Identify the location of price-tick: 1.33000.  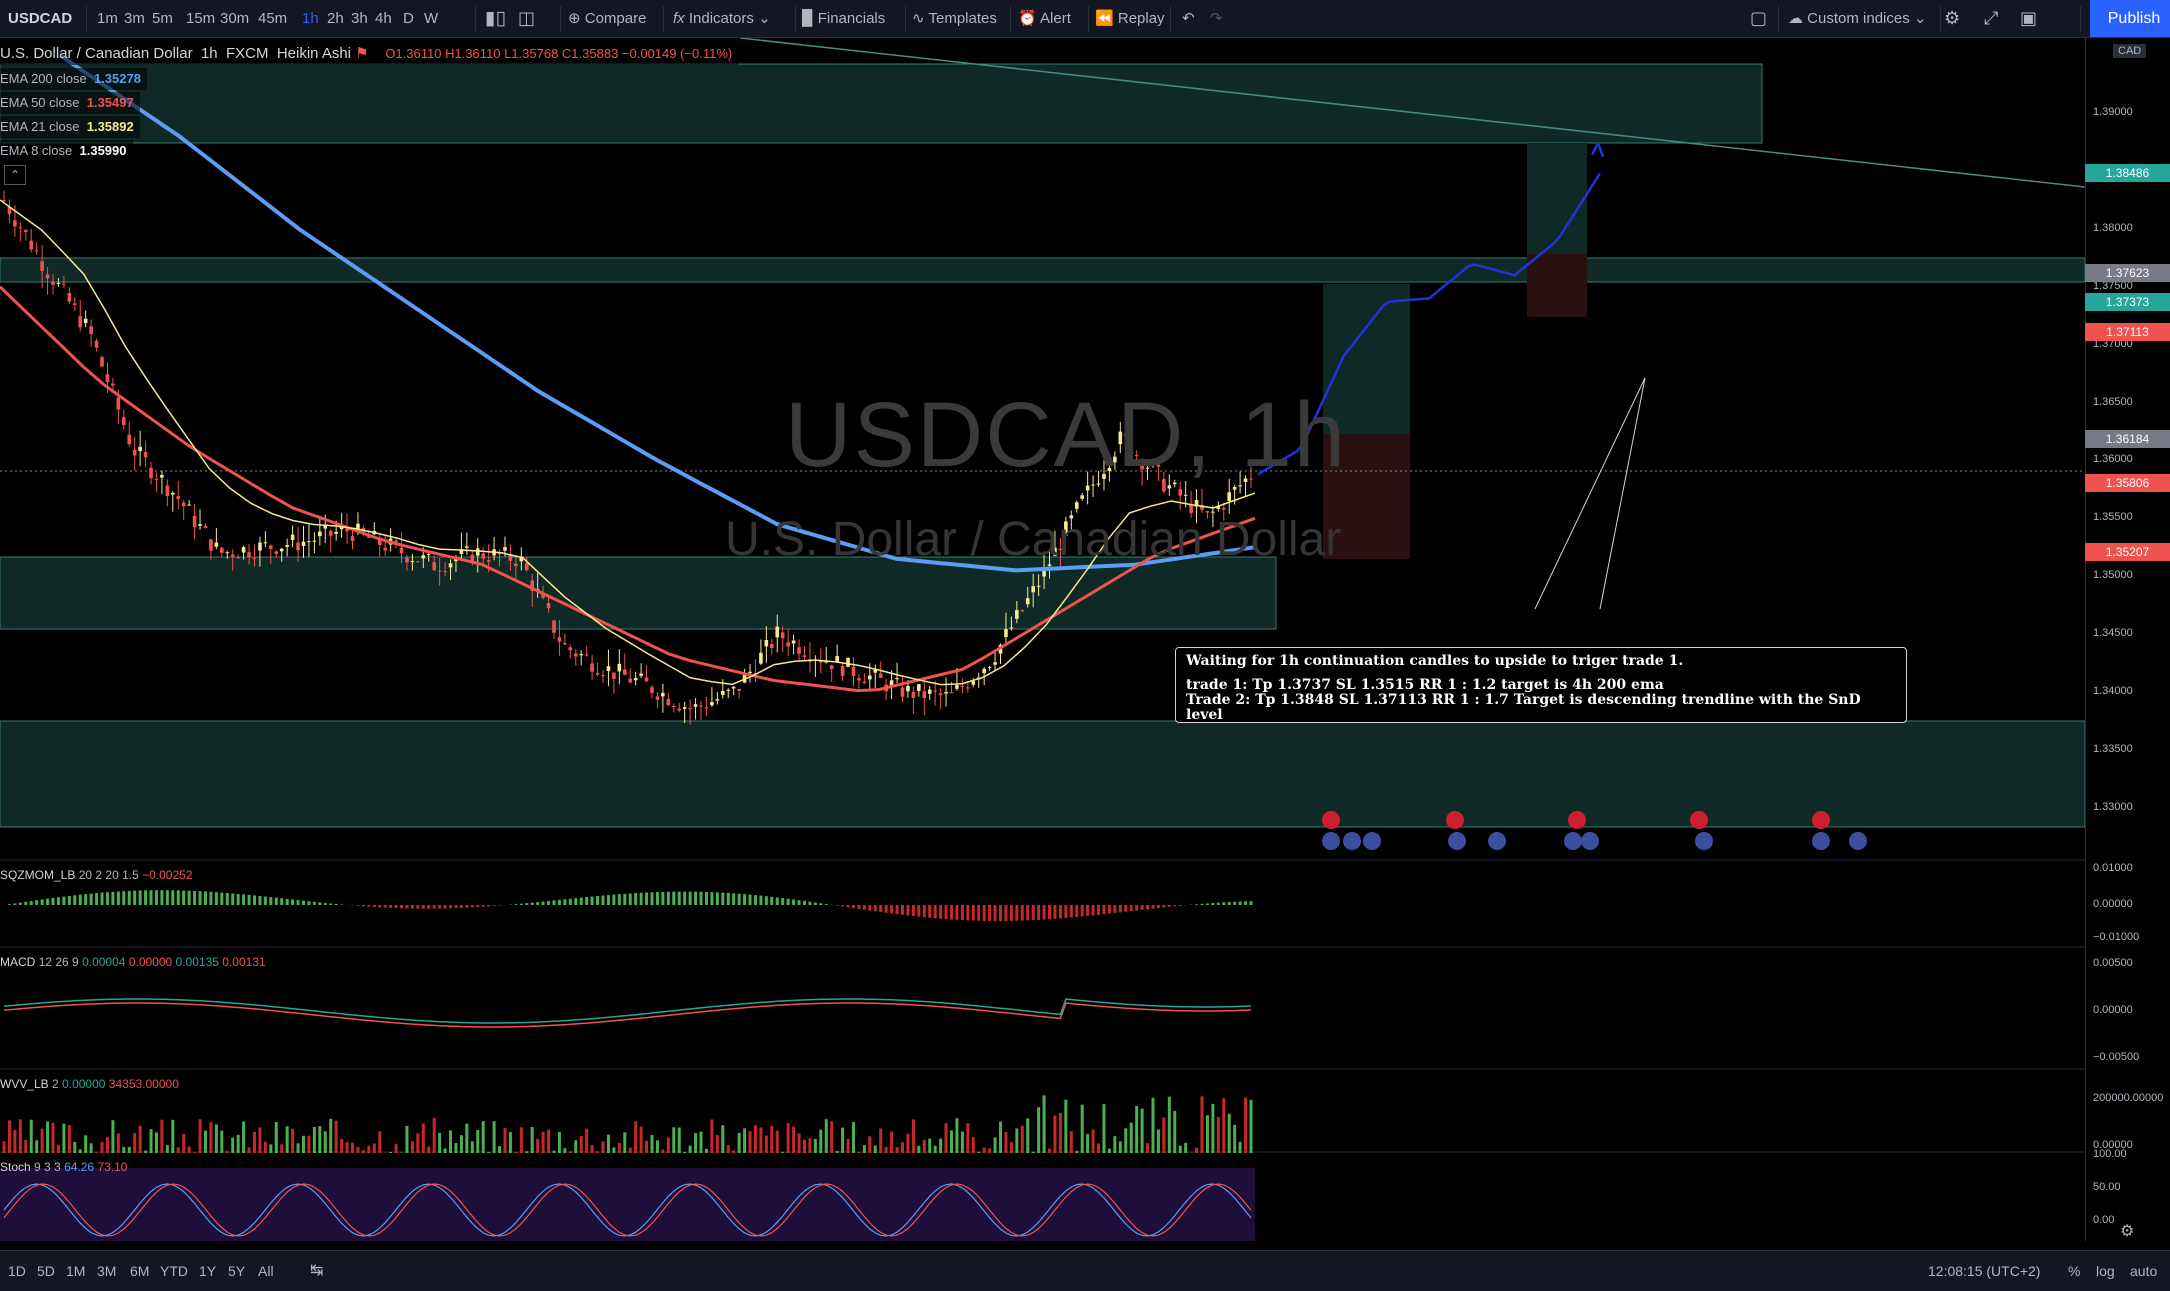
(2113, 806).